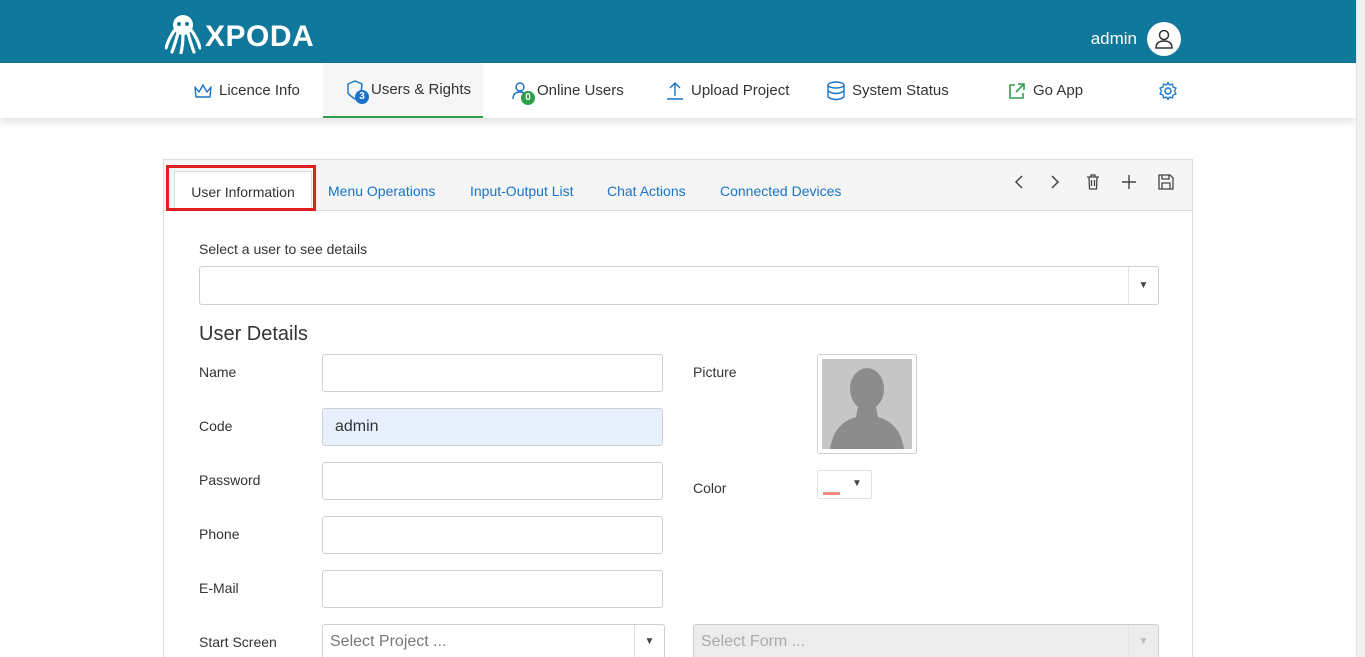  I want to click on crown-icon, so click(203, 91).